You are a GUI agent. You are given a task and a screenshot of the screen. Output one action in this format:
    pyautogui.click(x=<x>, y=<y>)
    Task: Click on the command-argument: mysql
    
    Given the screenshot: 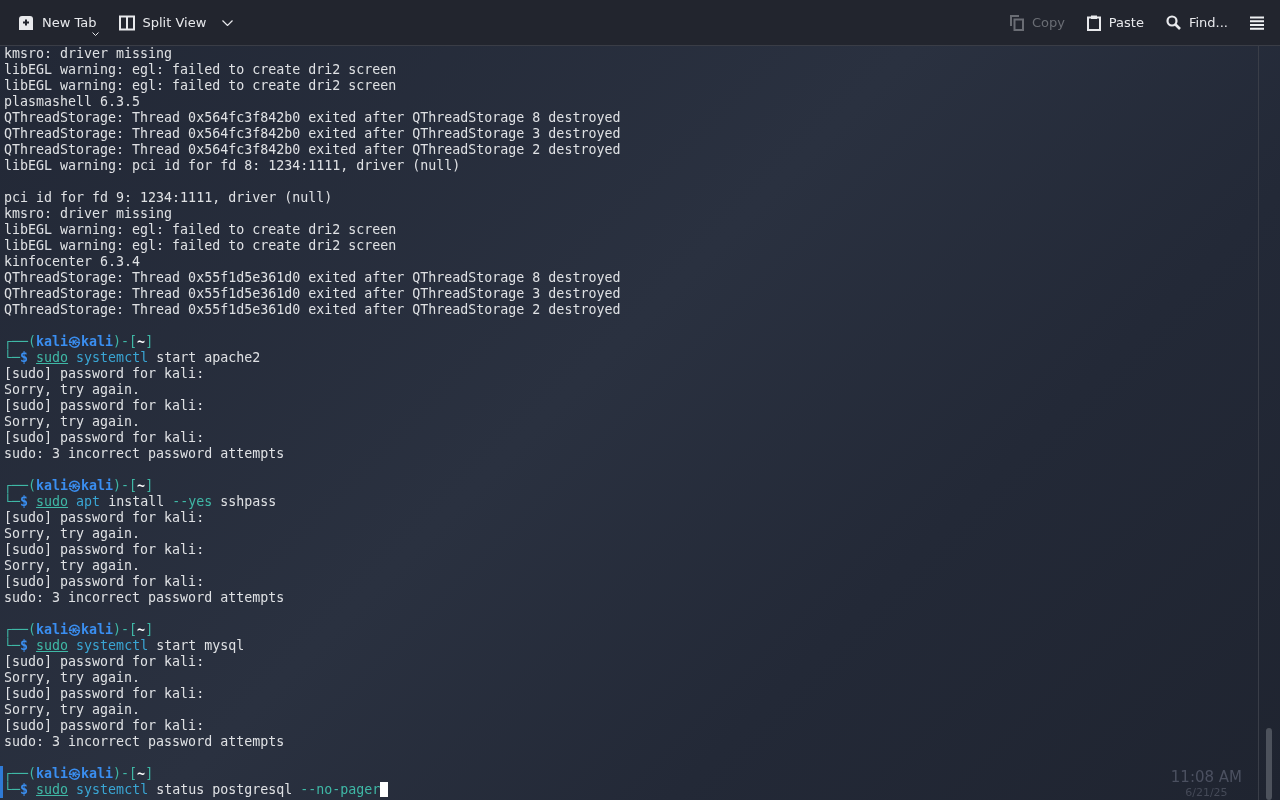 What is the action you would take?
    pyautogui.click(x=224, y=645)
    